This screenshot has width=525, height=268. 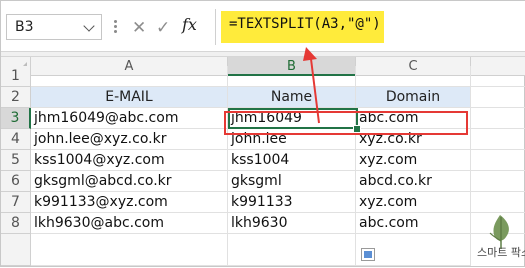 I want to click on watermark-text: 스마트 팍스, so click(x=501, y=252).